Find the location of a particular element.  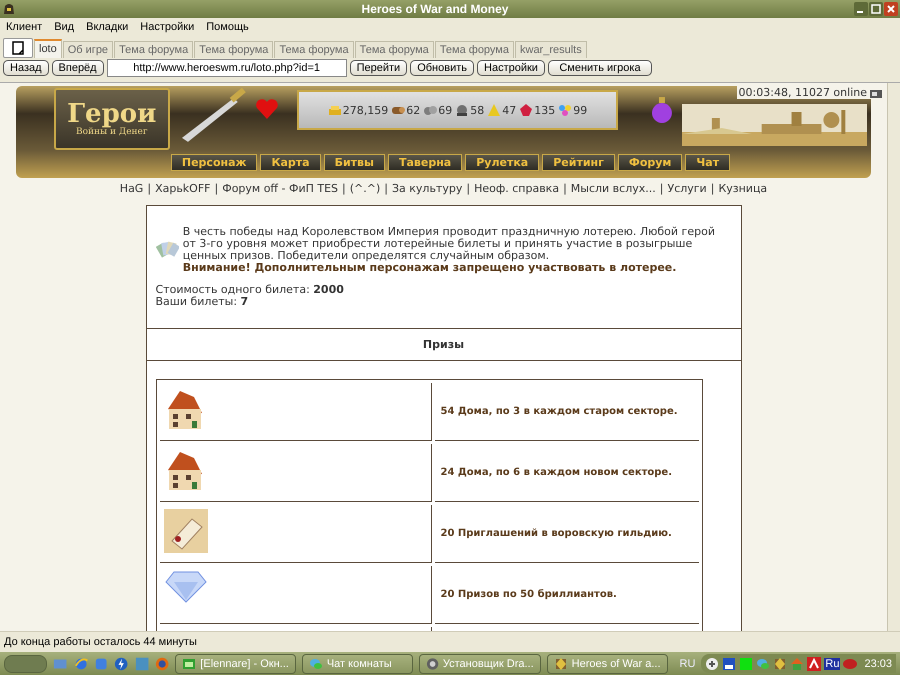

address-field: http://www.heroeswm.ru/loto.php?id=1 is located at coordinates (226, 68).